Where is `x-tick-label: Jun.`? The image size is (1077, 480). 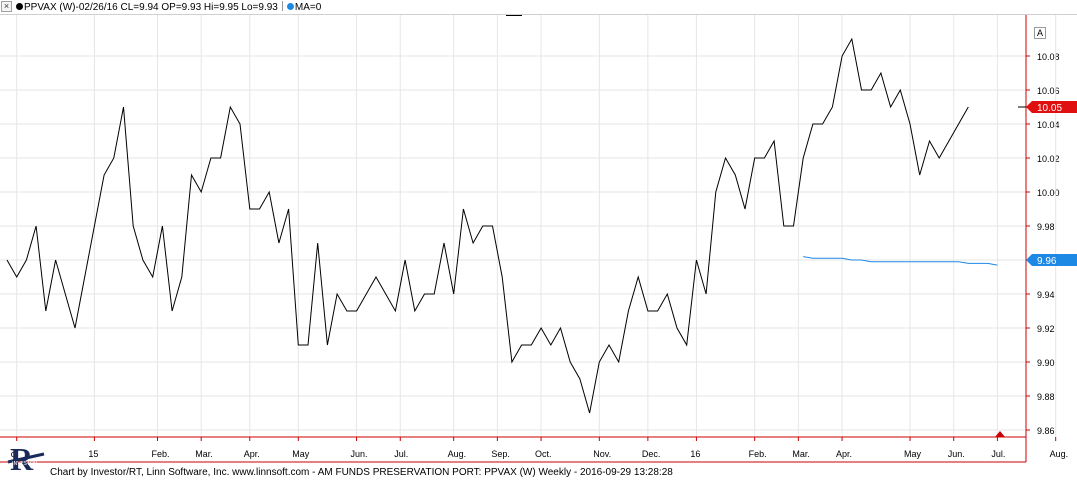 x-tick-label: Jun. is located at coordinates (956, 454).